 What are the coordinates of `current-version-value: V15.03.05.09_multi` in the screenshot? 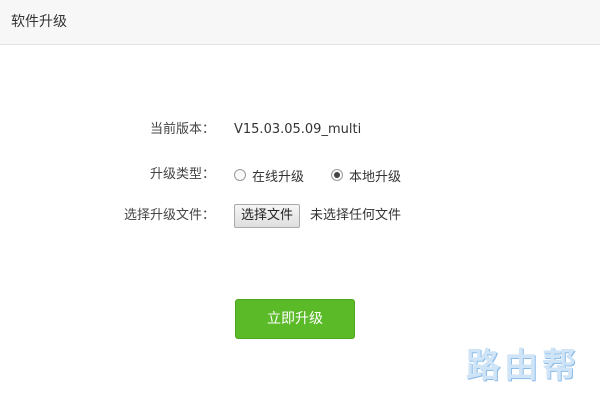 It's located at (298, 129).